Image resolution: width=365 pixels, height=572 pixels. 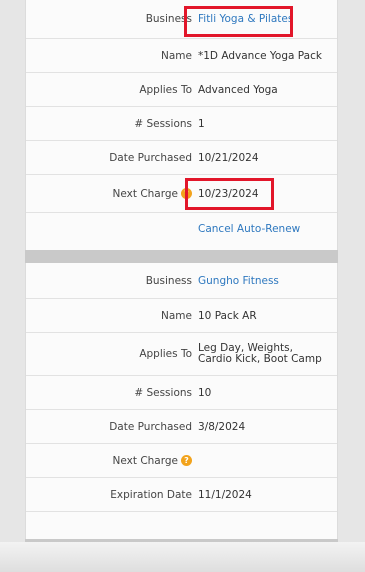 What do you see at coordinates (168, 280) in the screenshot?
I see `business-label: Business` at bounding box center [168, 280].